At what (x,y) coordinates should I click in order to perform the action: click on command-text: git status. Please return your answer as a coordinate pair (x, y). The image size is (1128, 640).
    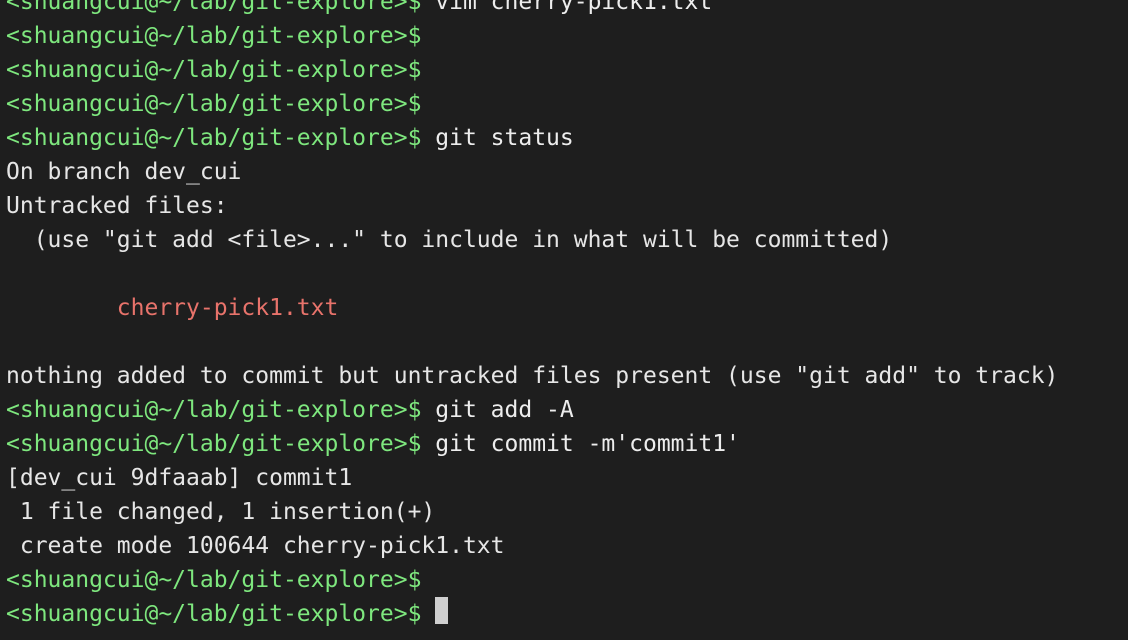
    Looking at the image, I should click on (497, 138).